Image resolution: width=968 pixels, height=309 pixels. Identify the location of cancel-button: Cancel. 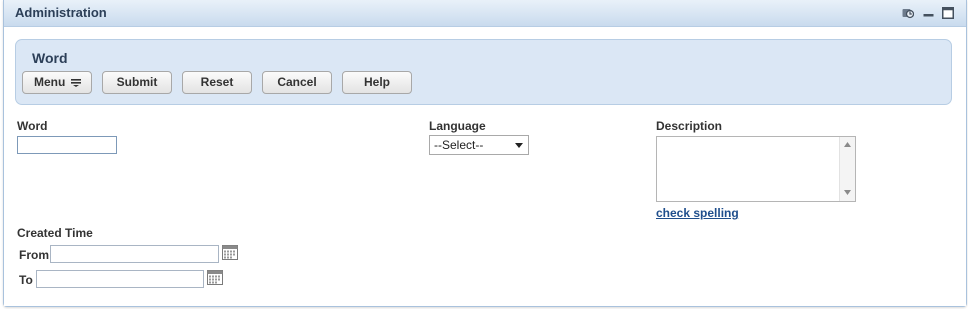
(297, 82).